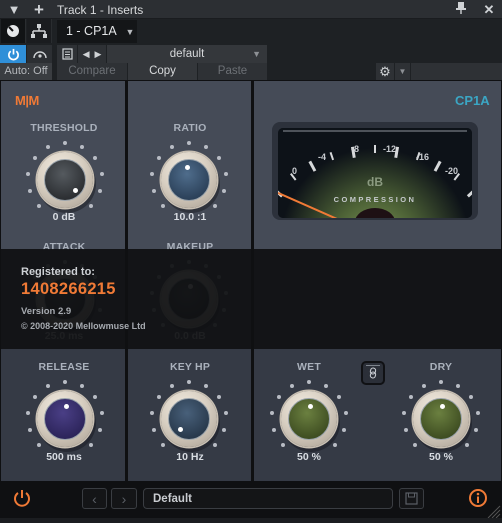 This screenshot has height=523, width=502. What do you see at coordinates (98, 54) in the screenshot?
I see `next-preset-icon: ▶` at bounding box center [98, 54].